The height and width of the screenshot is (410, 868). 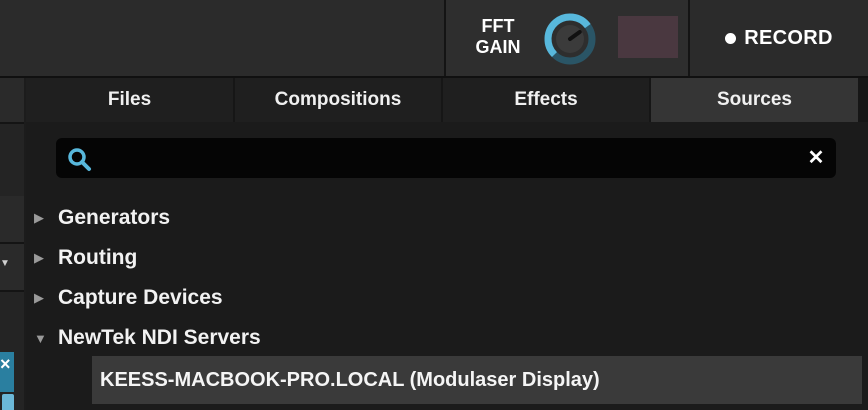 What do you see at coordinates (114, 217) in the screenshot?
I see `tree-item-label: Generators` at bounding box center [114, 217].